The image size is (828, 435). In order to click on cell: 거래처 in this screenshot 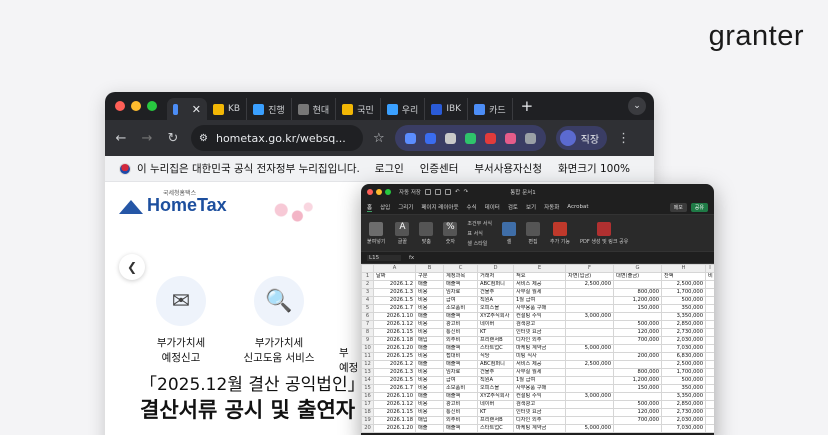, I will do `click(495, 276)`.